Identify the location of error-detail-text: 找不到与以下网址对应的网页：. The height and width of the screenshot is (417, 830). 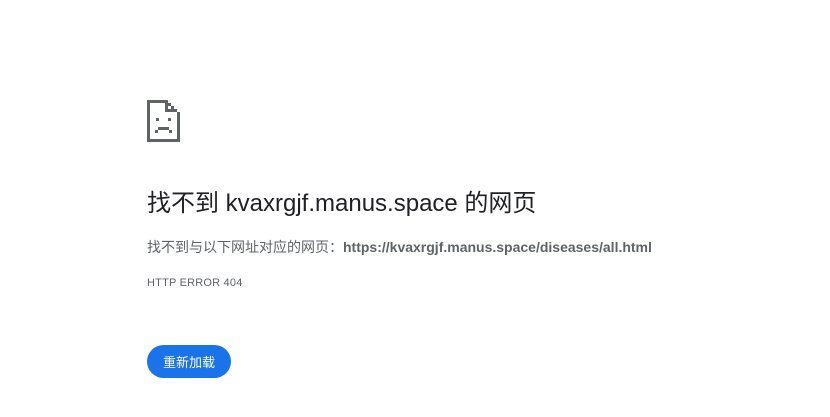
(245, 247).